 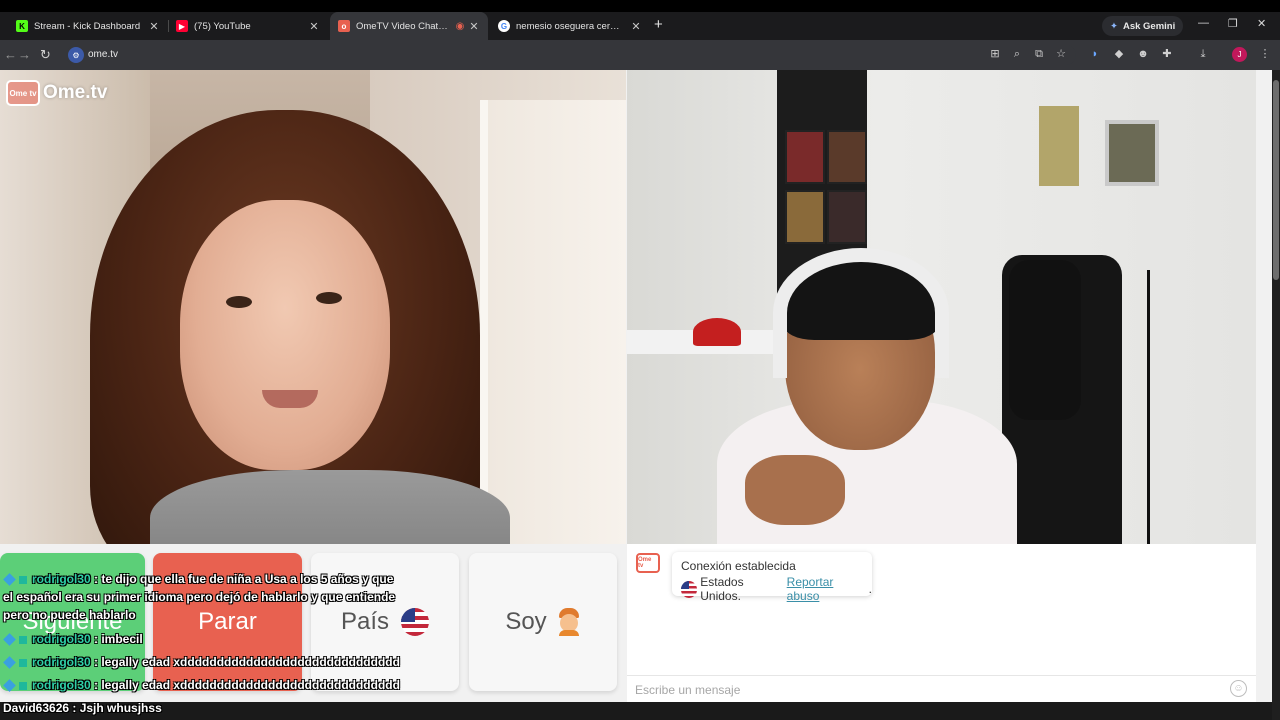 What do you see at coordinates (640, 6) in the screenshot?
I see `window-top-edge` at bounding box center [640, 6].